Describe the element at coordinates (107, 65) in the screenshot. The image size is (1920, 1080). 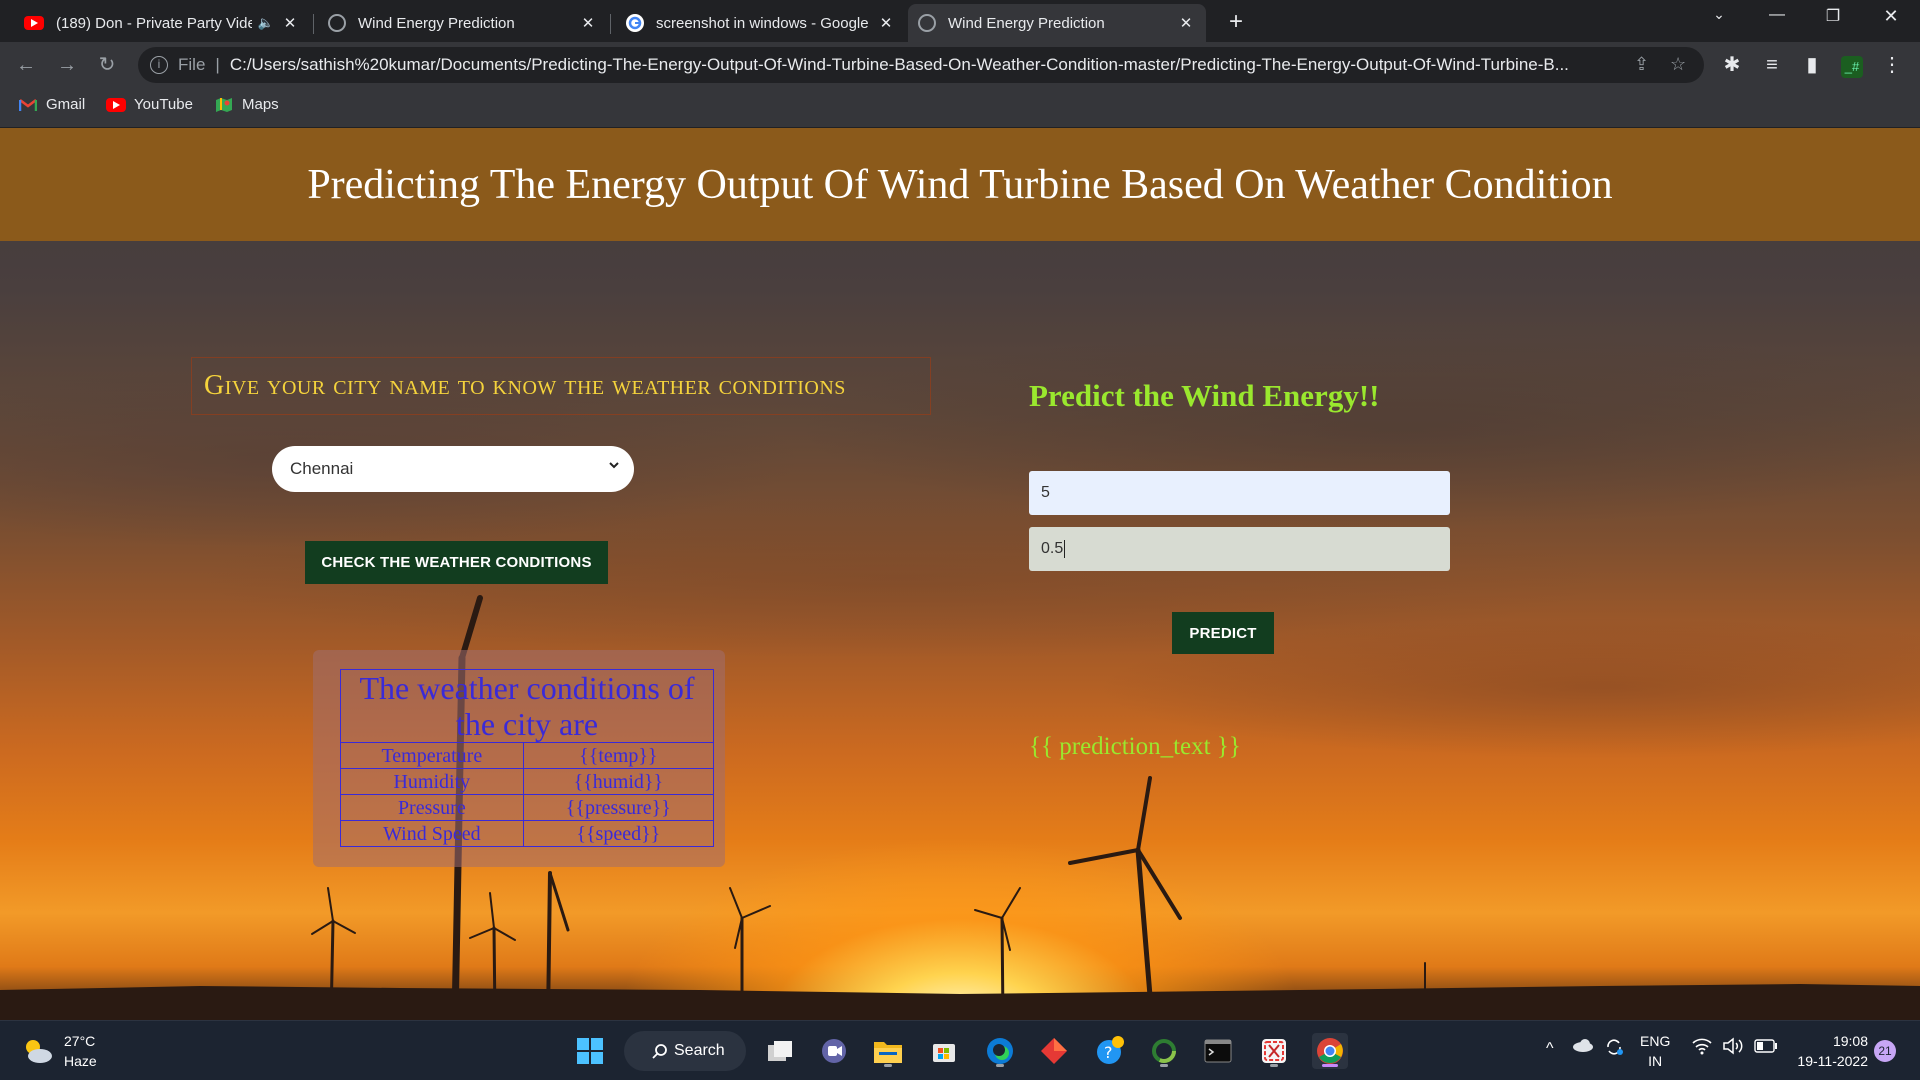
I see `reload-icon: ↻` at that location.